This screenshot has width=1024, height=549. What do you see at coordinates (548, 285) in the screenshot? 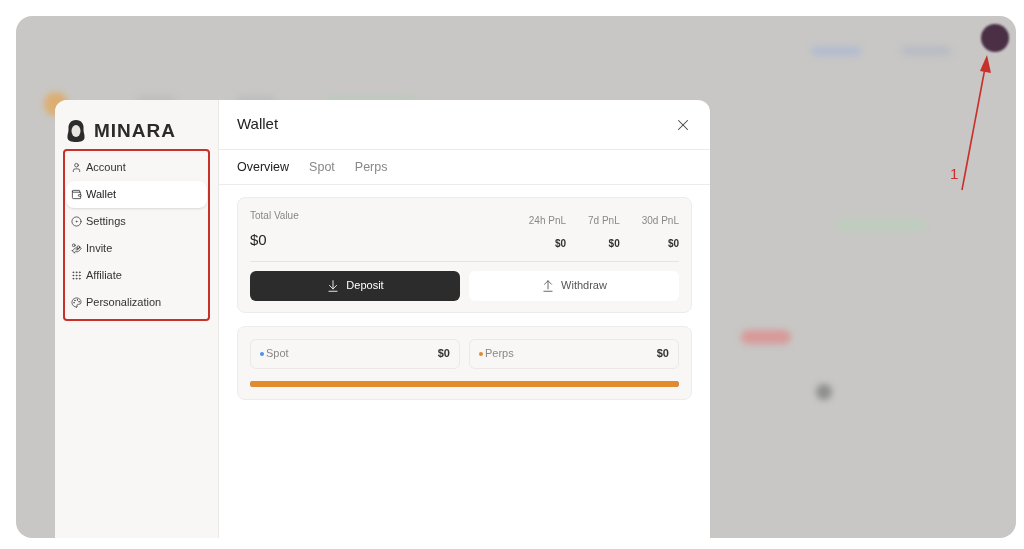
I see `upload-icon` at bounding box center [548, 285].